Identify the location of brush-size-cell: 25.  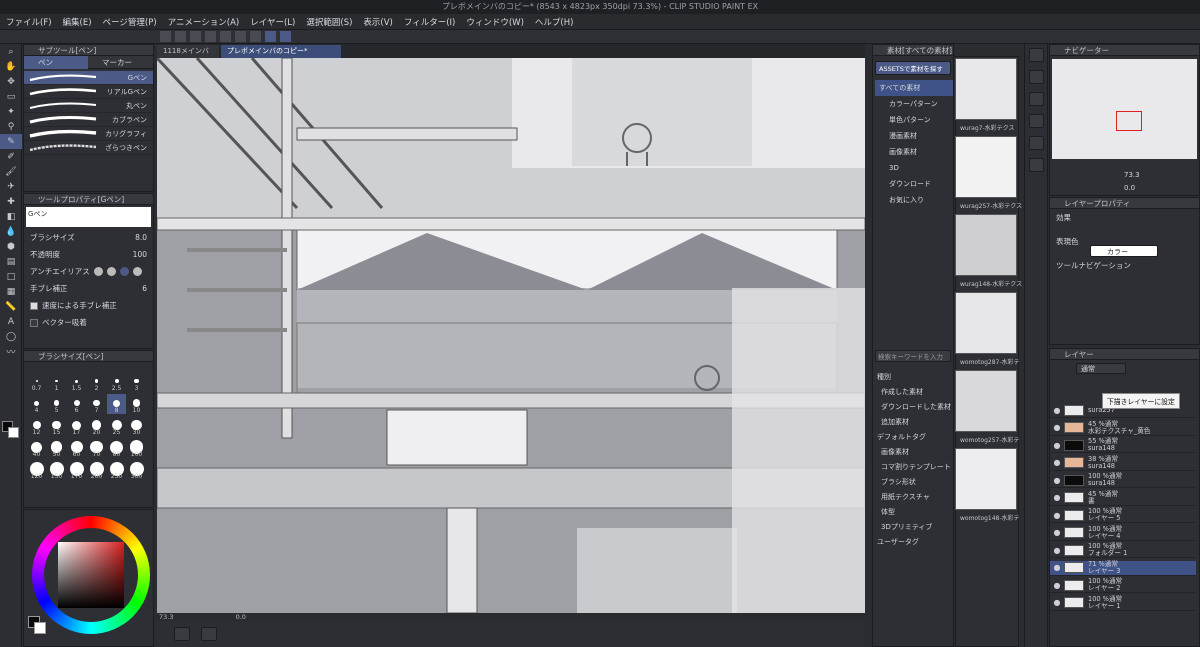
(116, 426).